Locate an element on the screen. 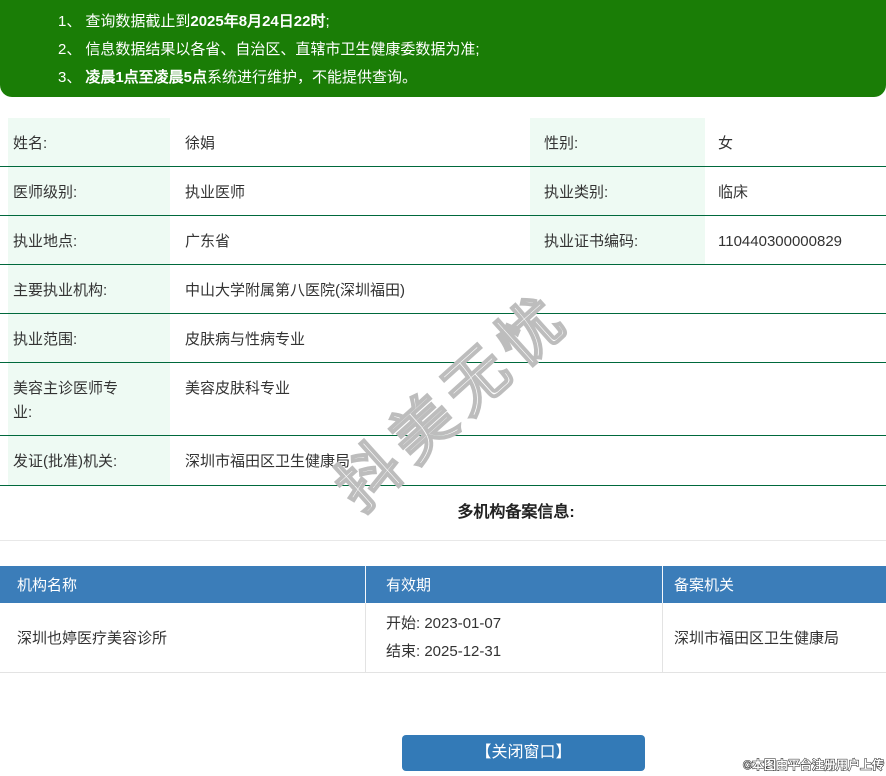 The image size is (886, 776). notice-line-3: 3、 凌晨1点至凌晨5点系统进行维护，不能提供查询。 is located at coordinates (462, 78).